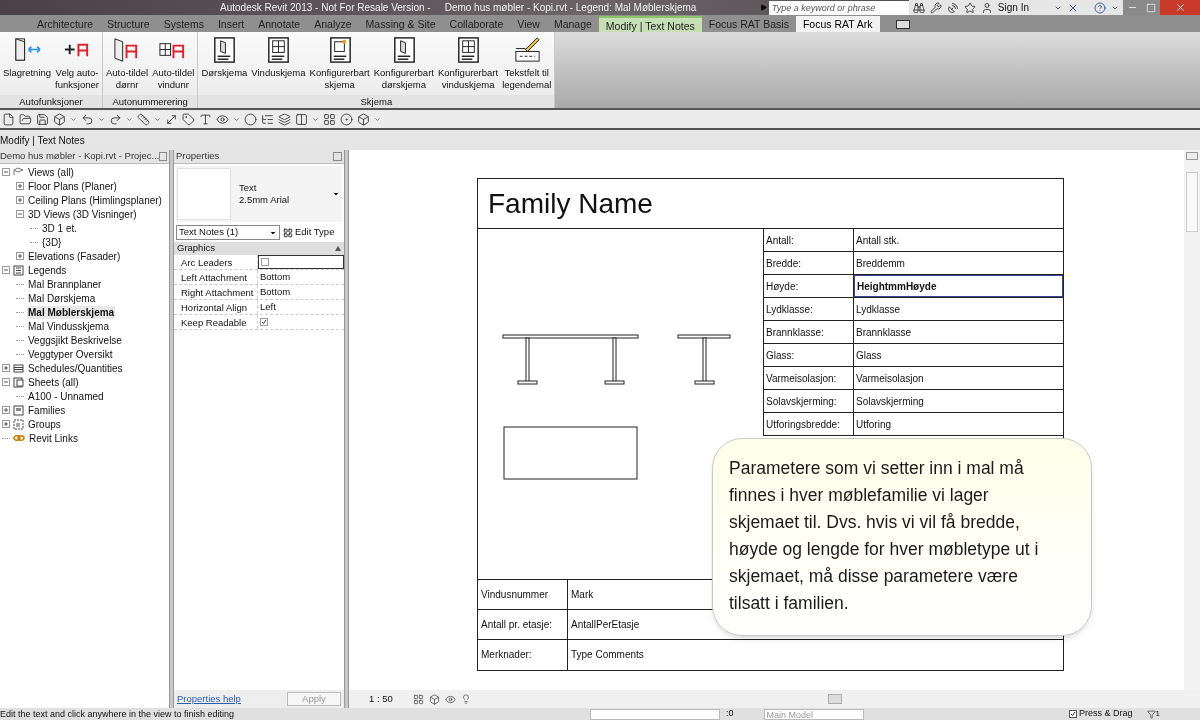  I want to click on ribbon-tab: View, so click(528, 24).